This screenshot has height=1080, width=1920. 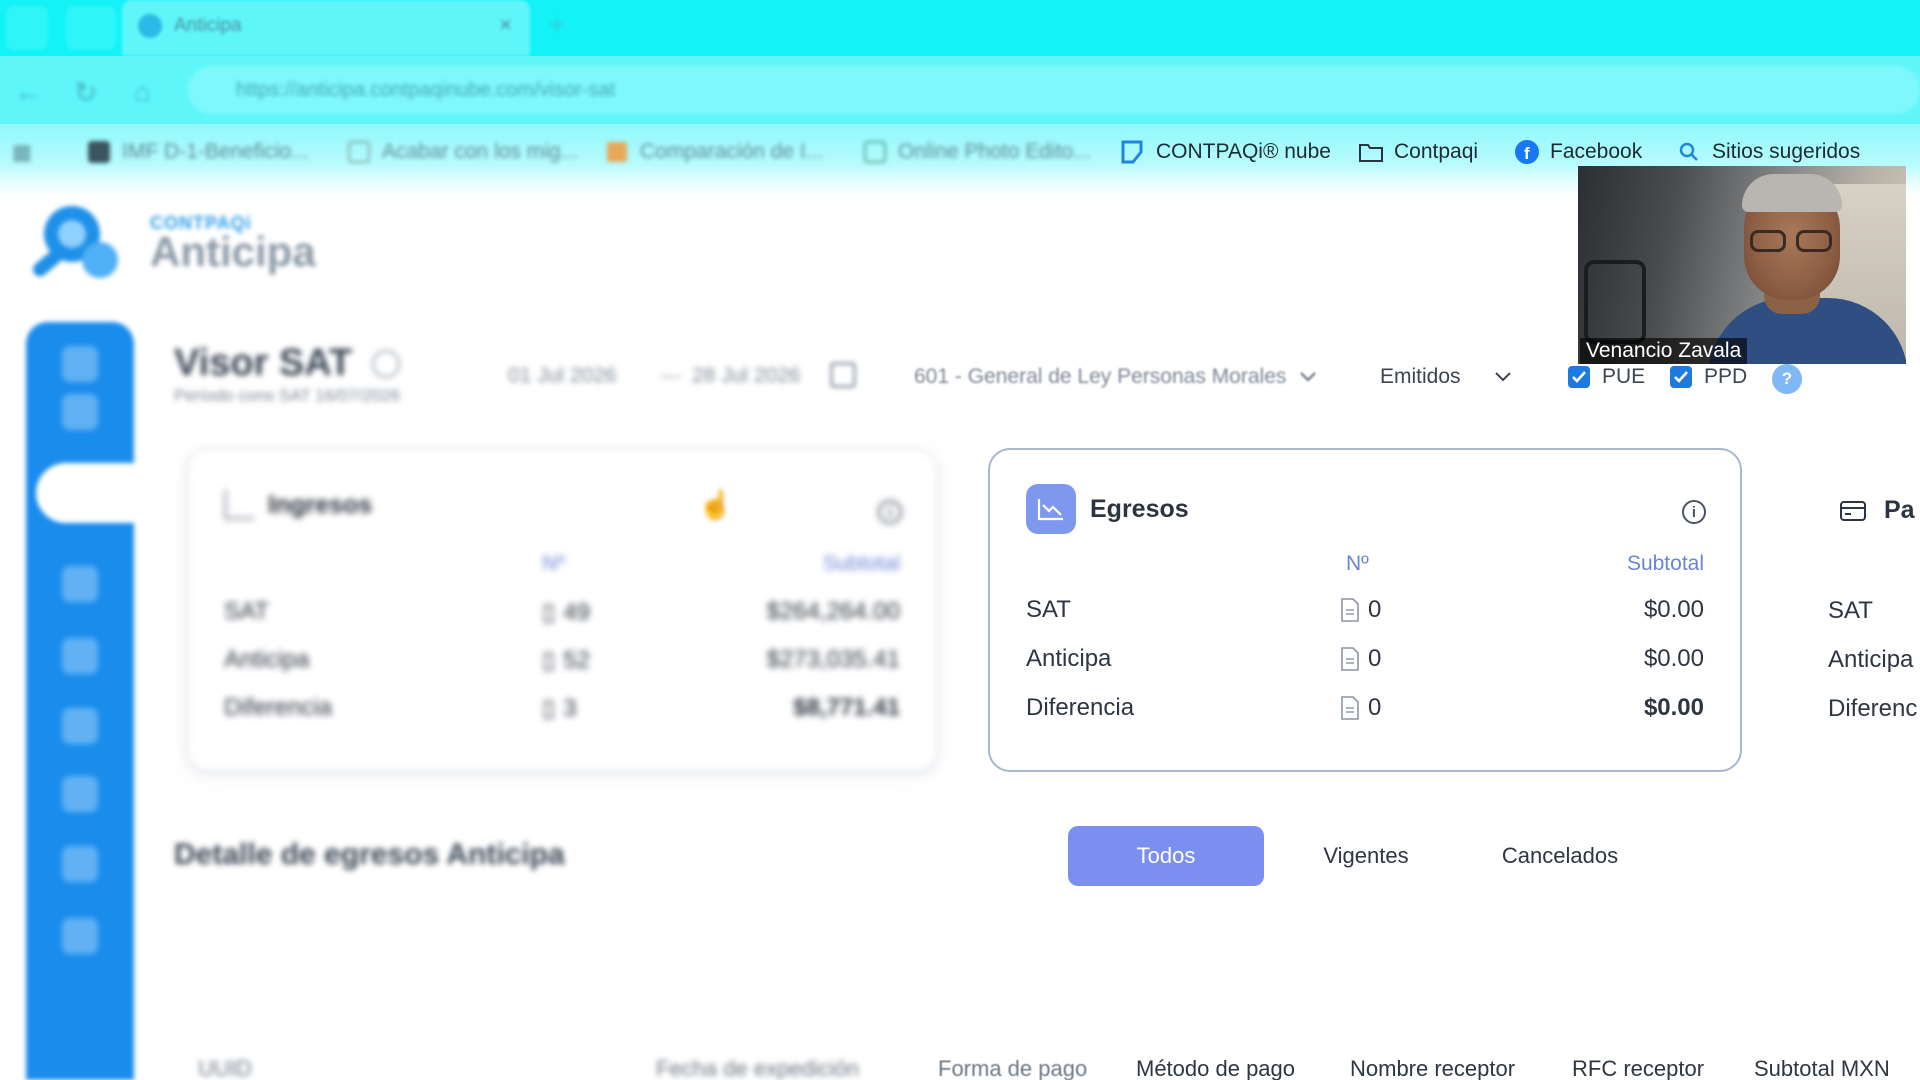 I want to click on sidebar-document-icon, so click(x=80, y=584).